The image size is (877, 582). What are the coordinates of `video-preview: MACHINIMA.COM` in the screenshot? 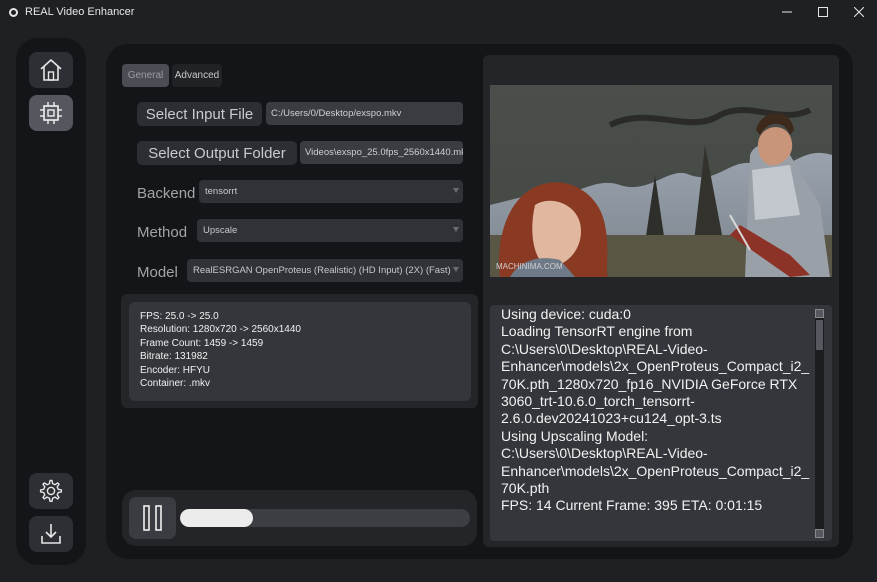 It's located at (661, 181).